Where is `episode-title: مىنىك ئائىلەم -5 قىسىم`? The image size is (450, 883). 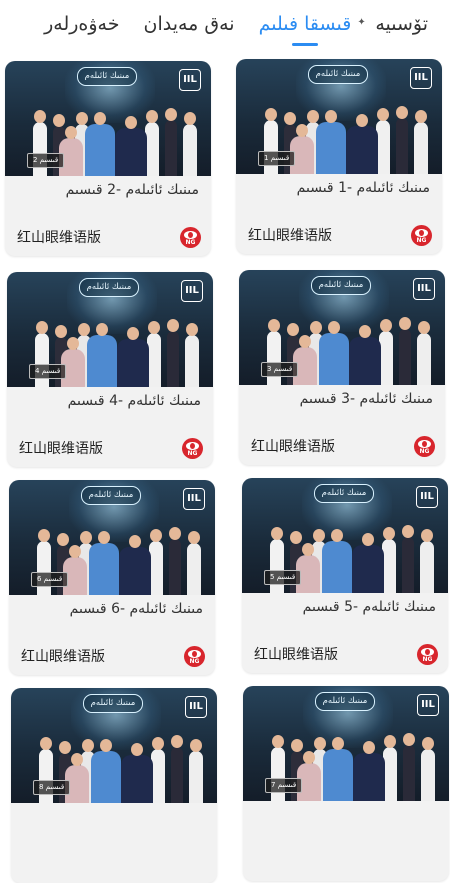 episode-title: مىنىك ئائىلەم -5 قىسىم is located at coordinates (343, 607).